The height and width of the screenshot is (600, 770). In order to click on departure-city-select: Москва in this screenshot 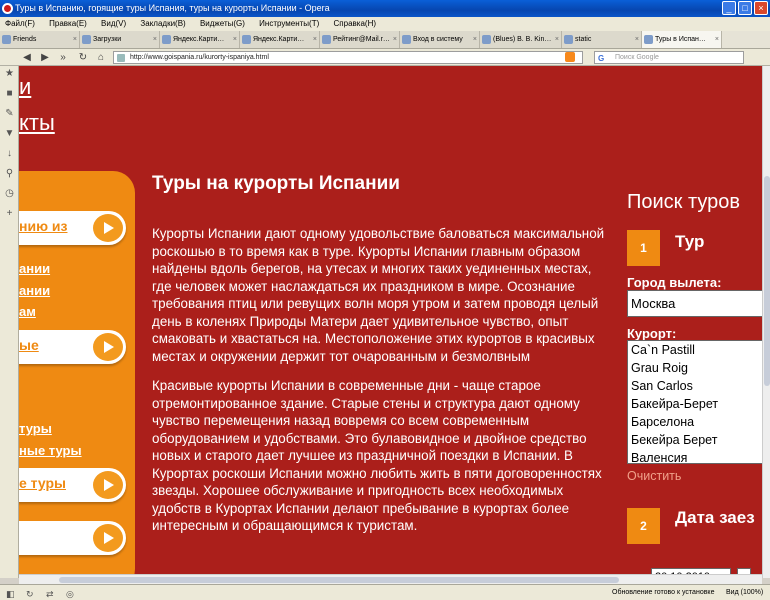, I will do `click(694, 303)`.